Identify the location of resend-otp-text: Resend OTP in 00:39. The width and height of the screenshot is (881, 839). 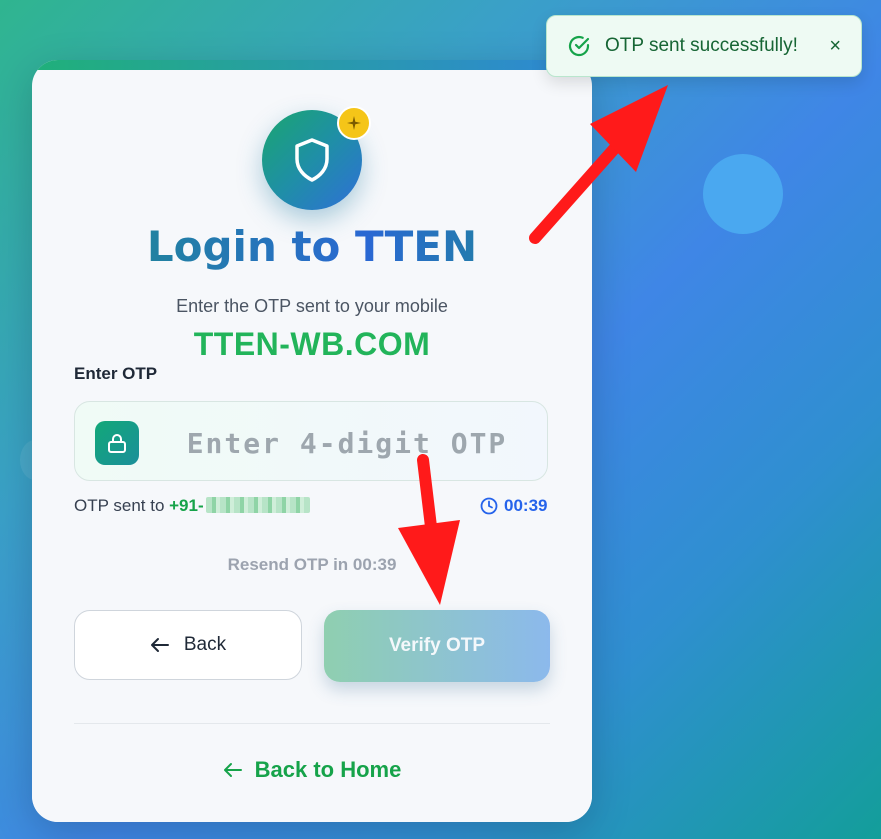
(312, 564).